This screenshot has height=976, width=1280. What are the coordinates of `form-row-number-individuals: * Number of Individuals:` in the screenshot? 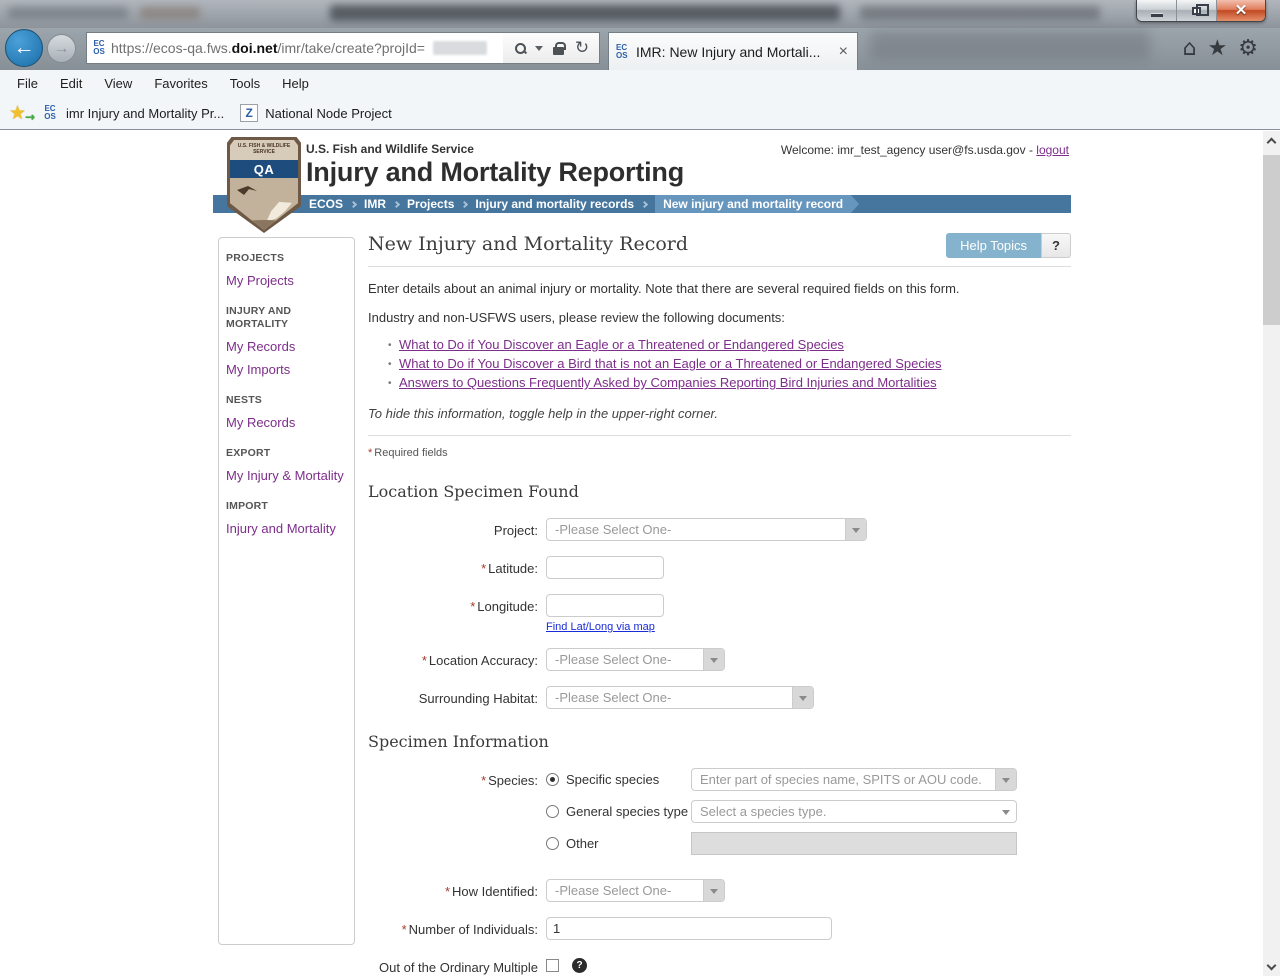 It's located at (719, 928).